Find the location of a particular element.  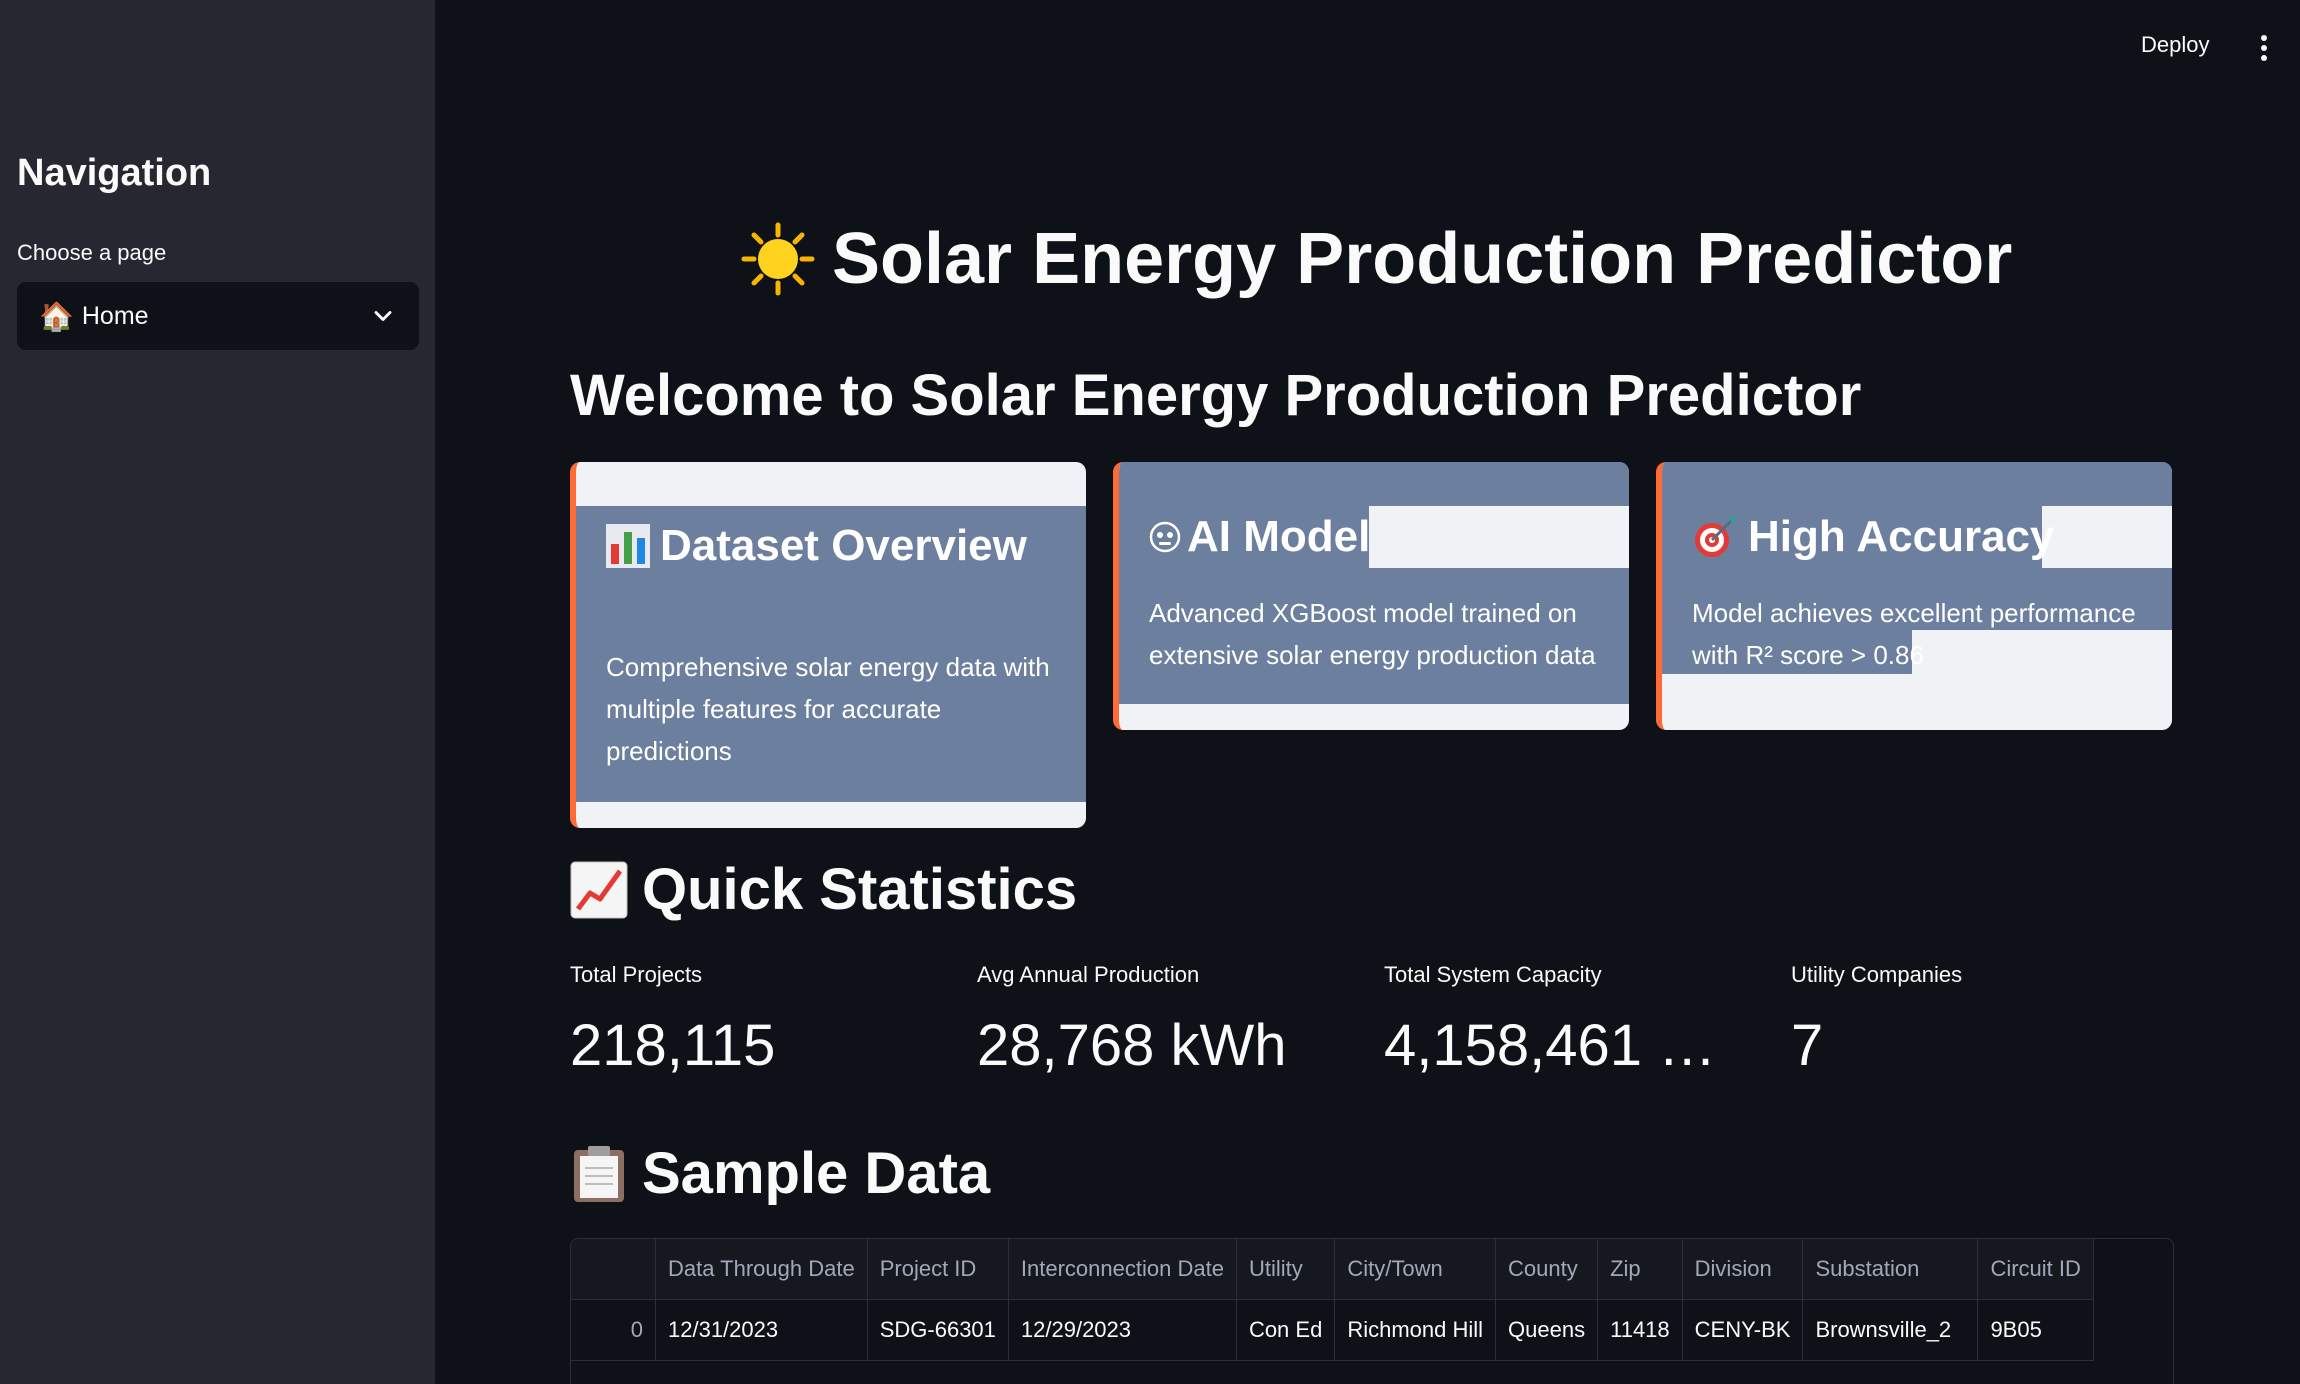

card-title: AI Model is located at coordinates (1279, 536).